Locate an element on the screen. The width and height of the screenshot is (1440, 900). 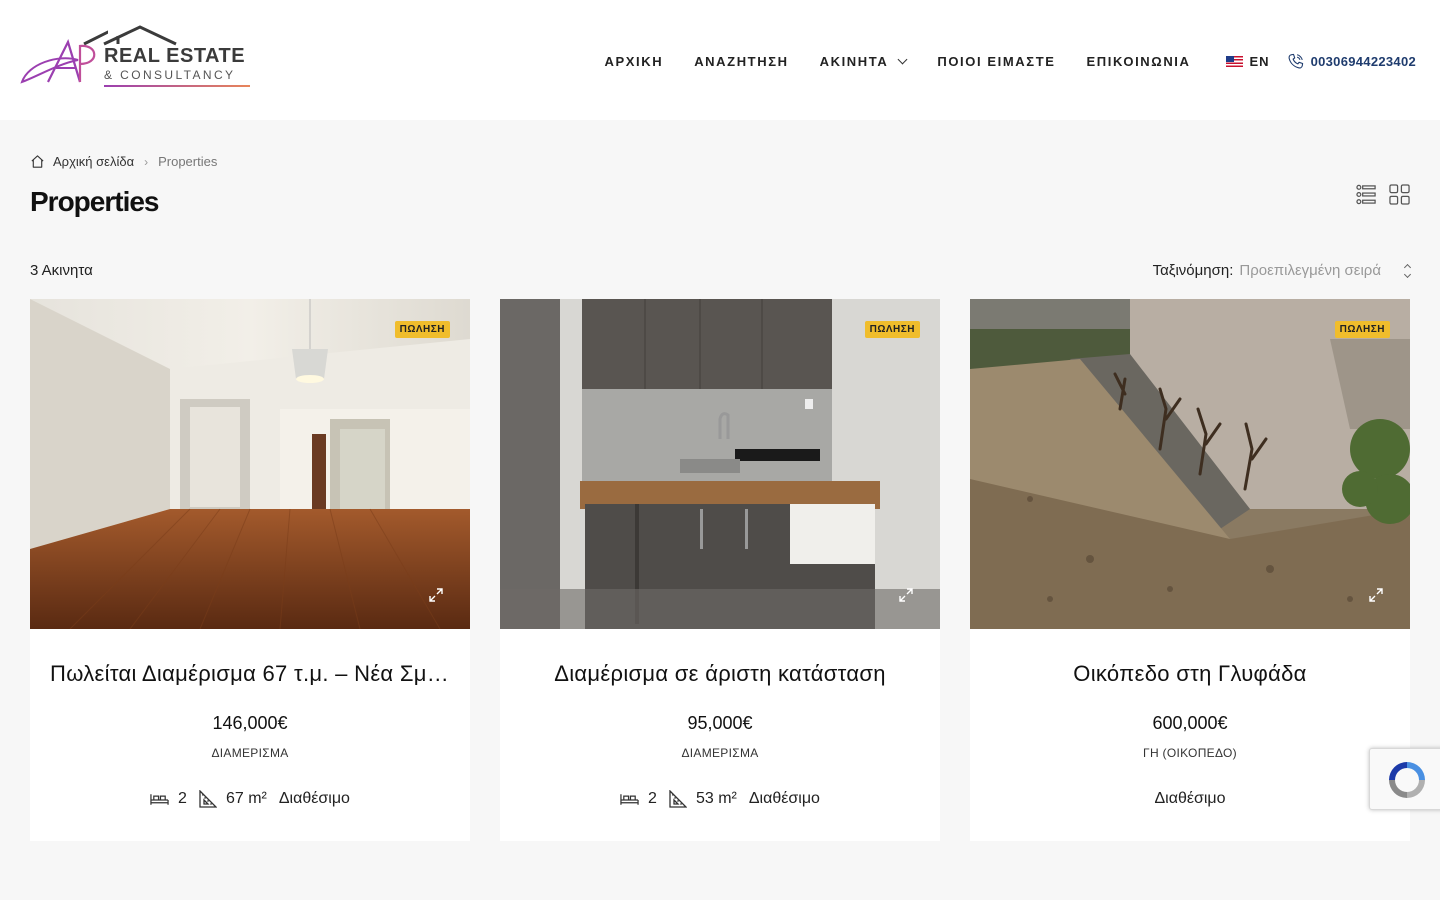
property-features: 2 53 m² Διαθέσιμο is located at coordinates (720, 799).